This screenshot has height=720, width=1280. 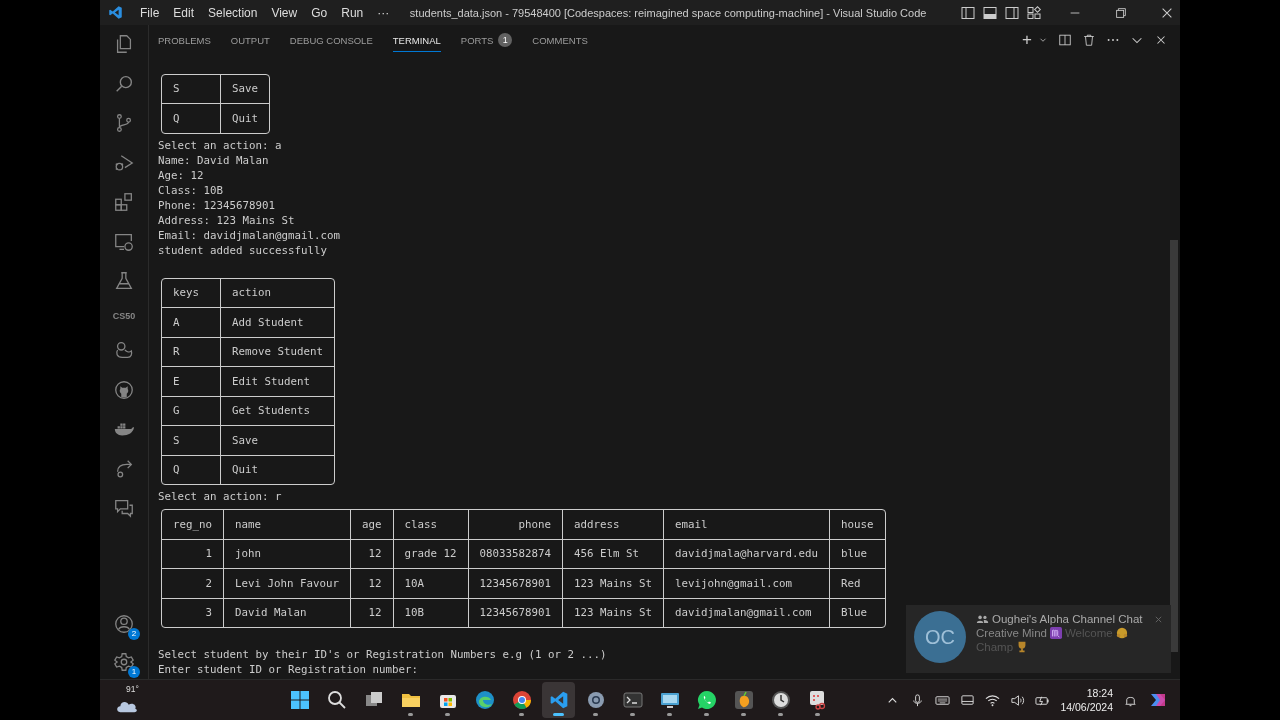 What do you see at coordinates (817, 700) in the screenshot?
I see `snipping-tool-icon` at bounding box center [817, 700].